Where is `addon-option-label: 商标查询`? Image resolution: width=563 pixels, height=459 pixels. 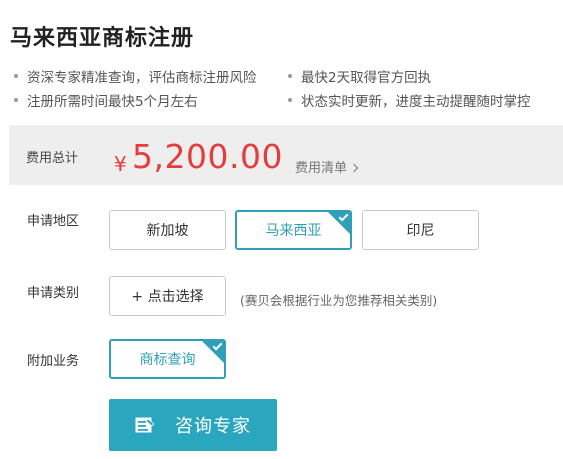
addon-option-label: 商标查询 is located at coordinates (167, 360).